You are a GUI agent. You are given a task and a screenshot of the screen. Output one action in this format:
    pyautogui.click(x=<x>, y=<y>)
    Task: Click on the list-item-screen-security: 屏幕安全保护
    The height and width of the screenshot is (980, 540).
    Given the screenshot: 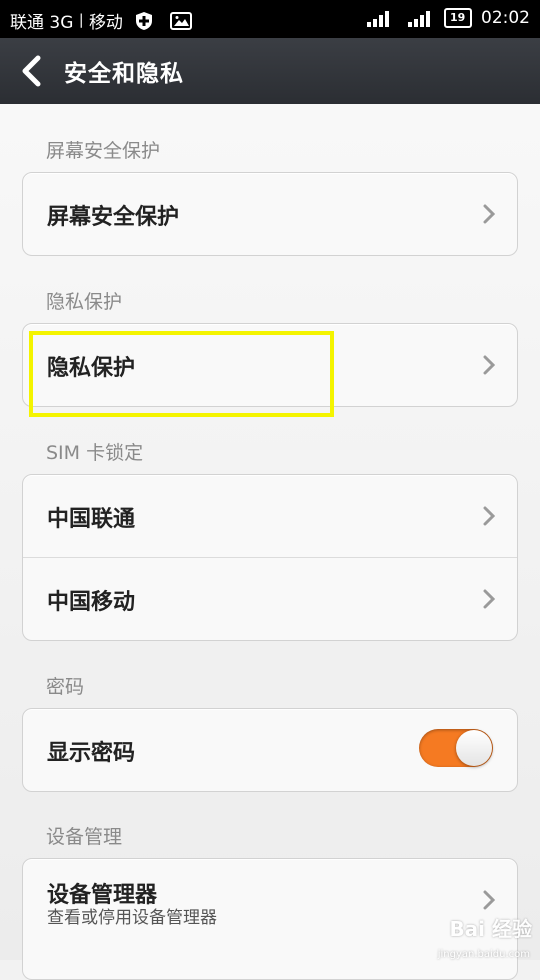 What is the action you would take?
    pyautogui.click(x=270, y=214)
    